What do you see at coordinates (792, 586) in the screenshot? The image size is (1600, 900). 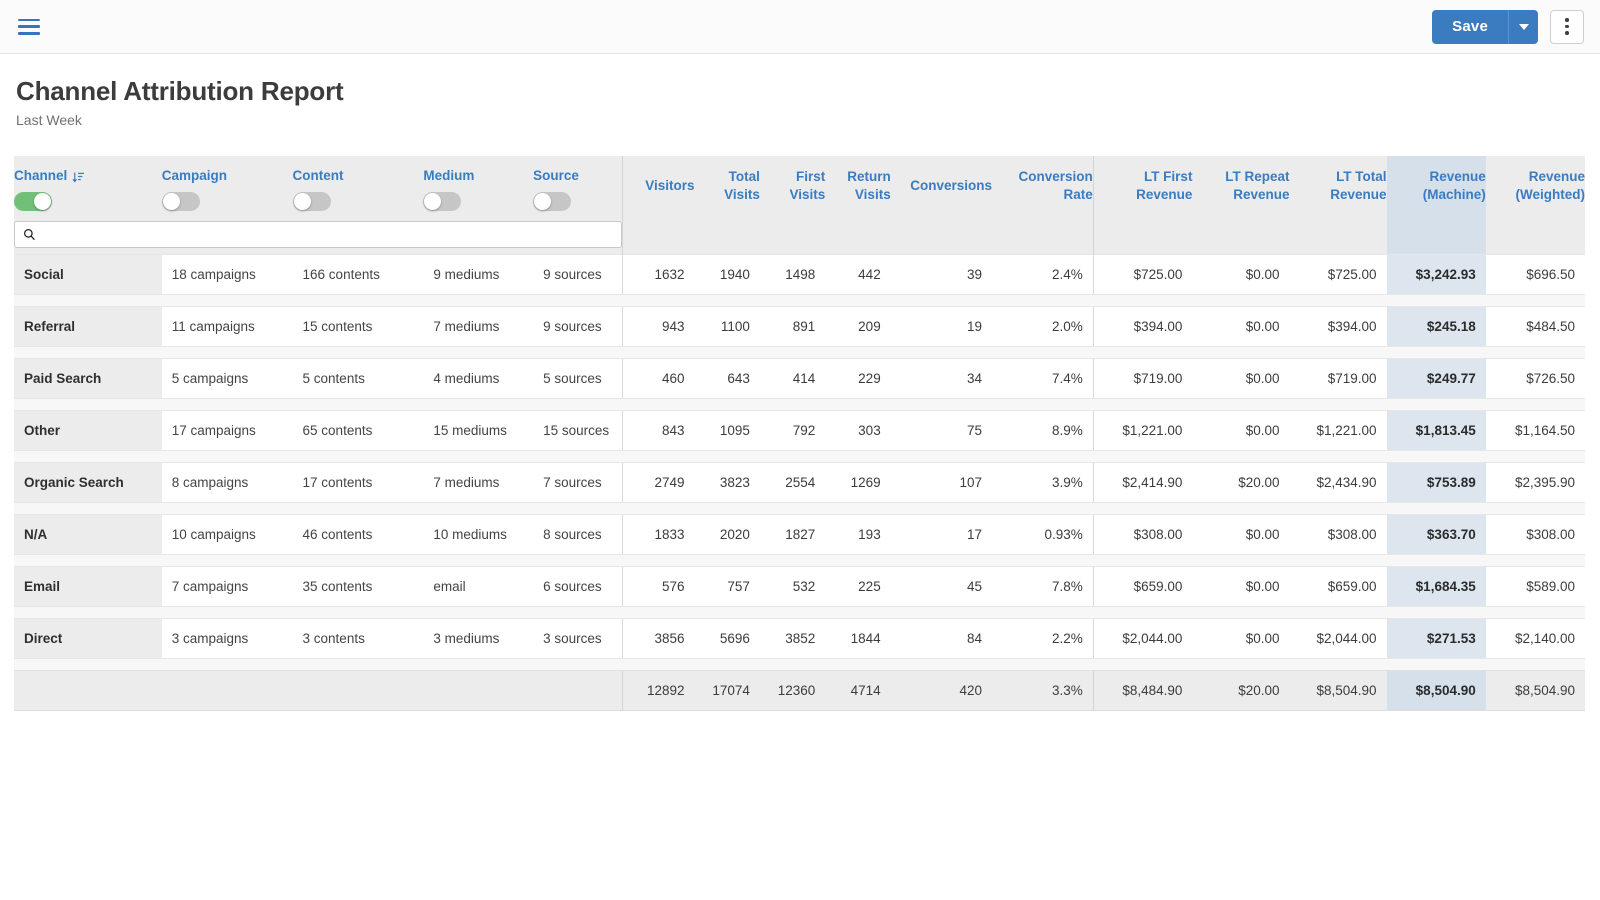 I see `cell-first-visits: 532` at bounding box center [792, 586].